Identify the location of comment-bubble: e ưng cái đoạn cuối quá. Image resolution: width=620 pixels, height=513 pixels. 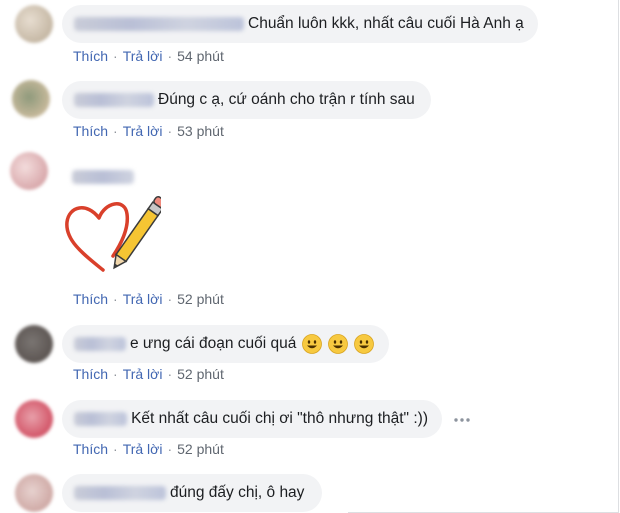
(225, 344).